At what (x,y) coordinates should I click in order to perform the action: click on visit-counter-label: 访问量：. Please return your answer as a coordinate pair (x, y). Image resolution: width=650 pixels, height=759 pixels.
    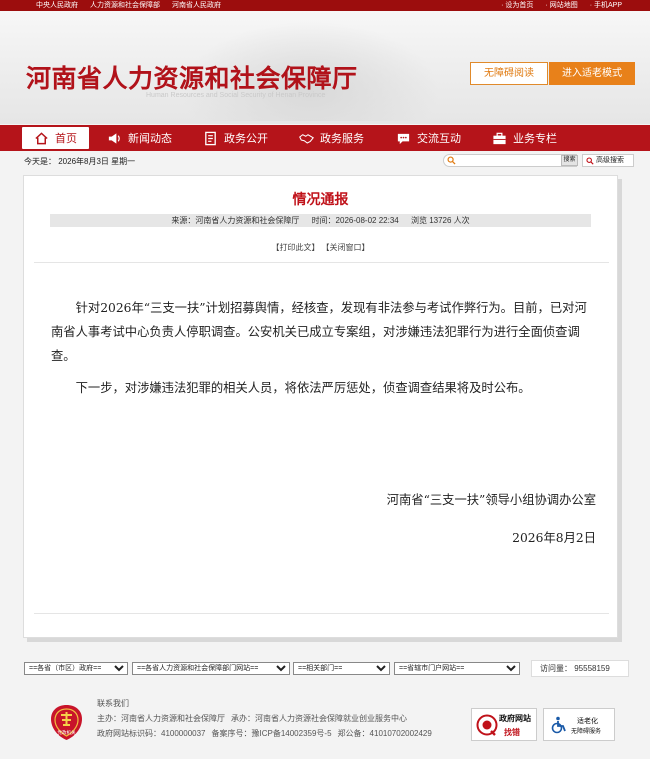
    Looking at the image, I should click on (556, 668).